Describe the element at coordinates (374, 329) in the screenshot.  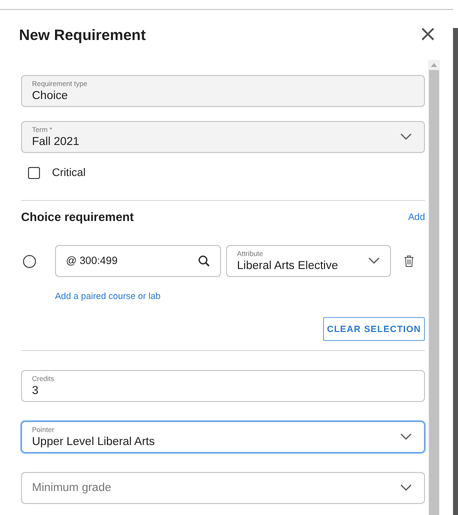
I see `clear-selection-button: CLEAR SELECTION` at that location.